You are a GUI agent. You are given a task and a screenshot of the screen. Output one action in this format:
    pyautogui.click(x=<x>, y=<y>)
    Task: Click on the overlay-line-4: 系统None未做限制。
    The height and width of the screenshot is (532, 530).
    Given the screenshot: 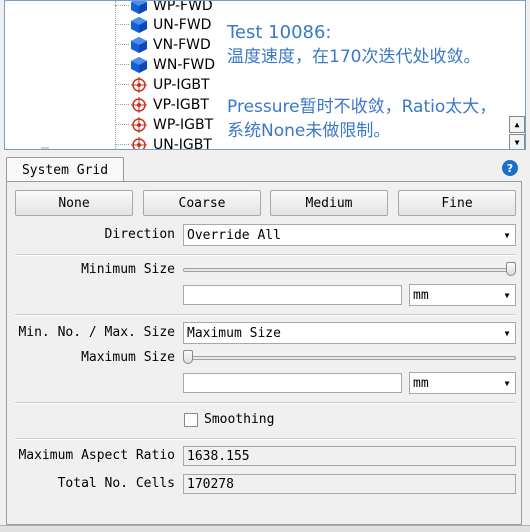 What is the action you would take?
    pyautogui.click(x=309, y=131)
    